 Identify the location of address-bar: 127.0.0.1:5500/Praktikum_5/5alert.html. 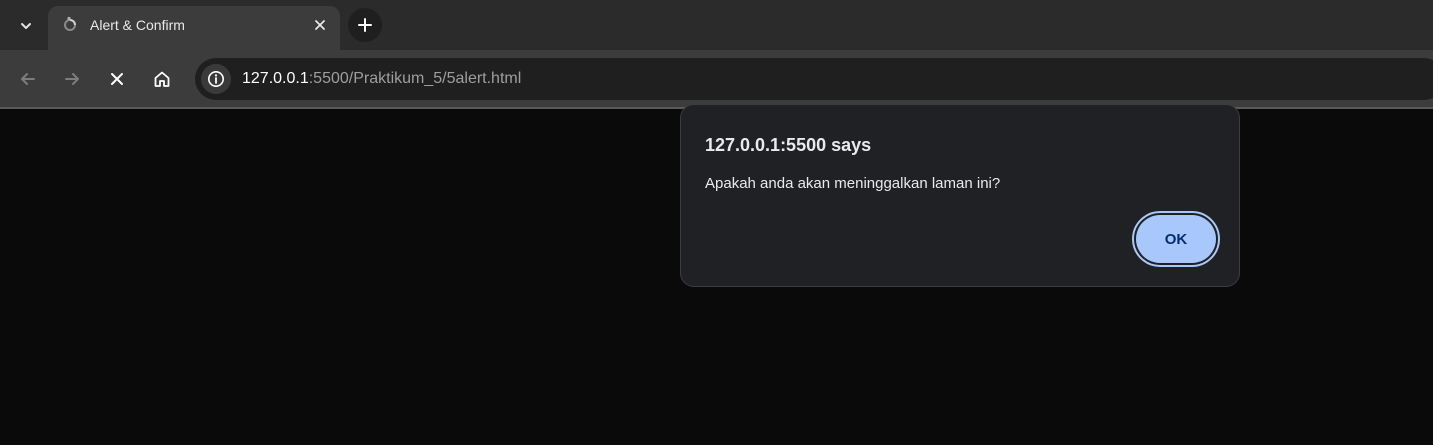
(814, 79).